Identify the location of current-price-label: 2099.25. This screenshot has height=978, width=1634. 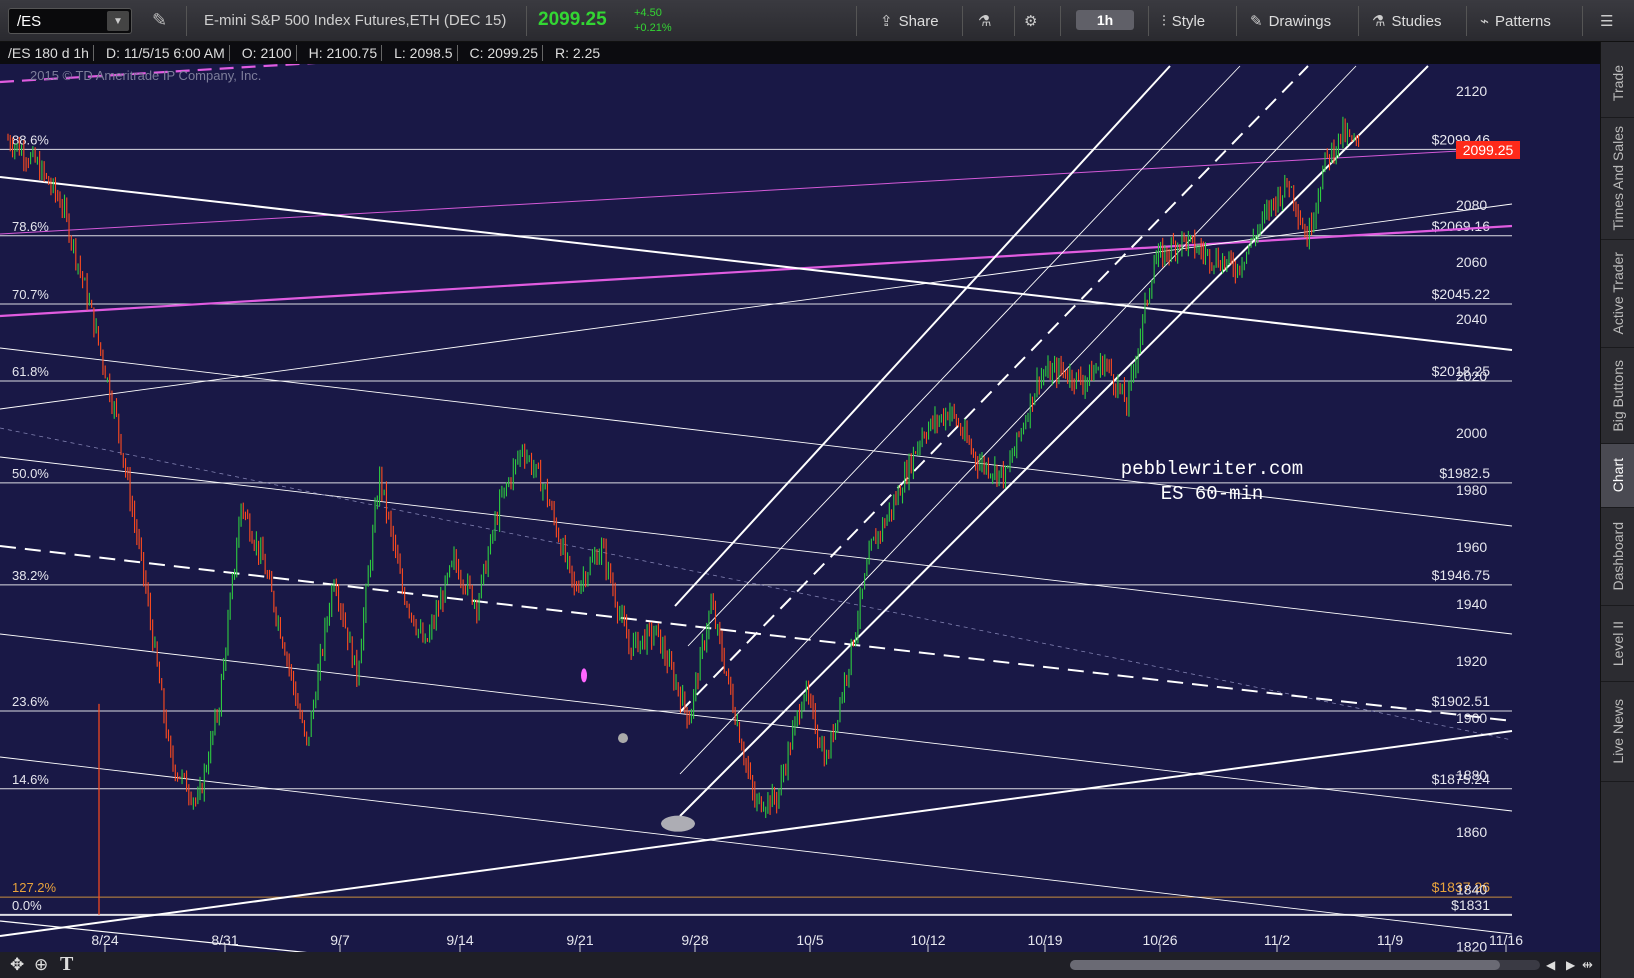
(1488, 150).